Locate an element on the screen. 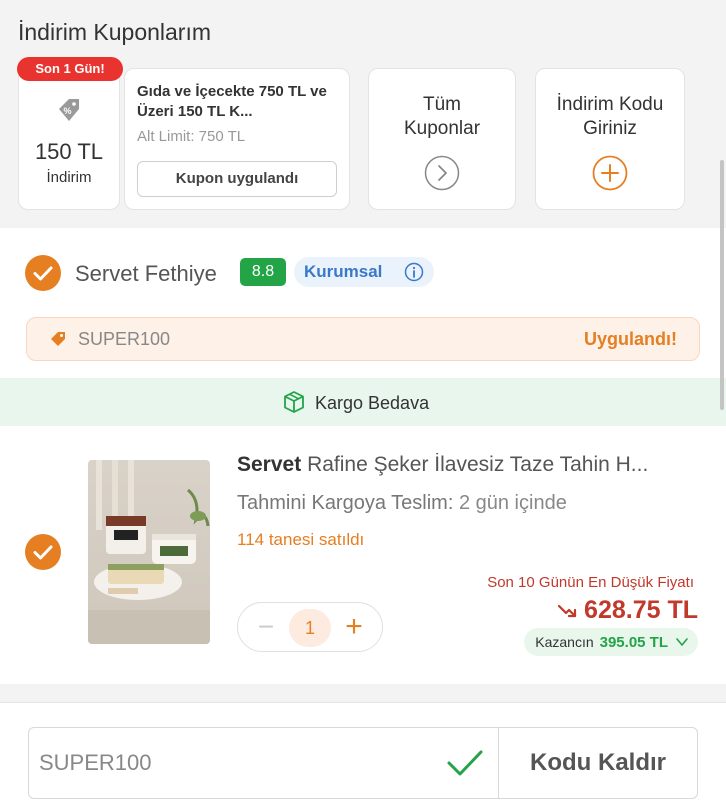 The height and width of the screenshot is (800, 726). tag-icon is located at coordinates (58, 339).